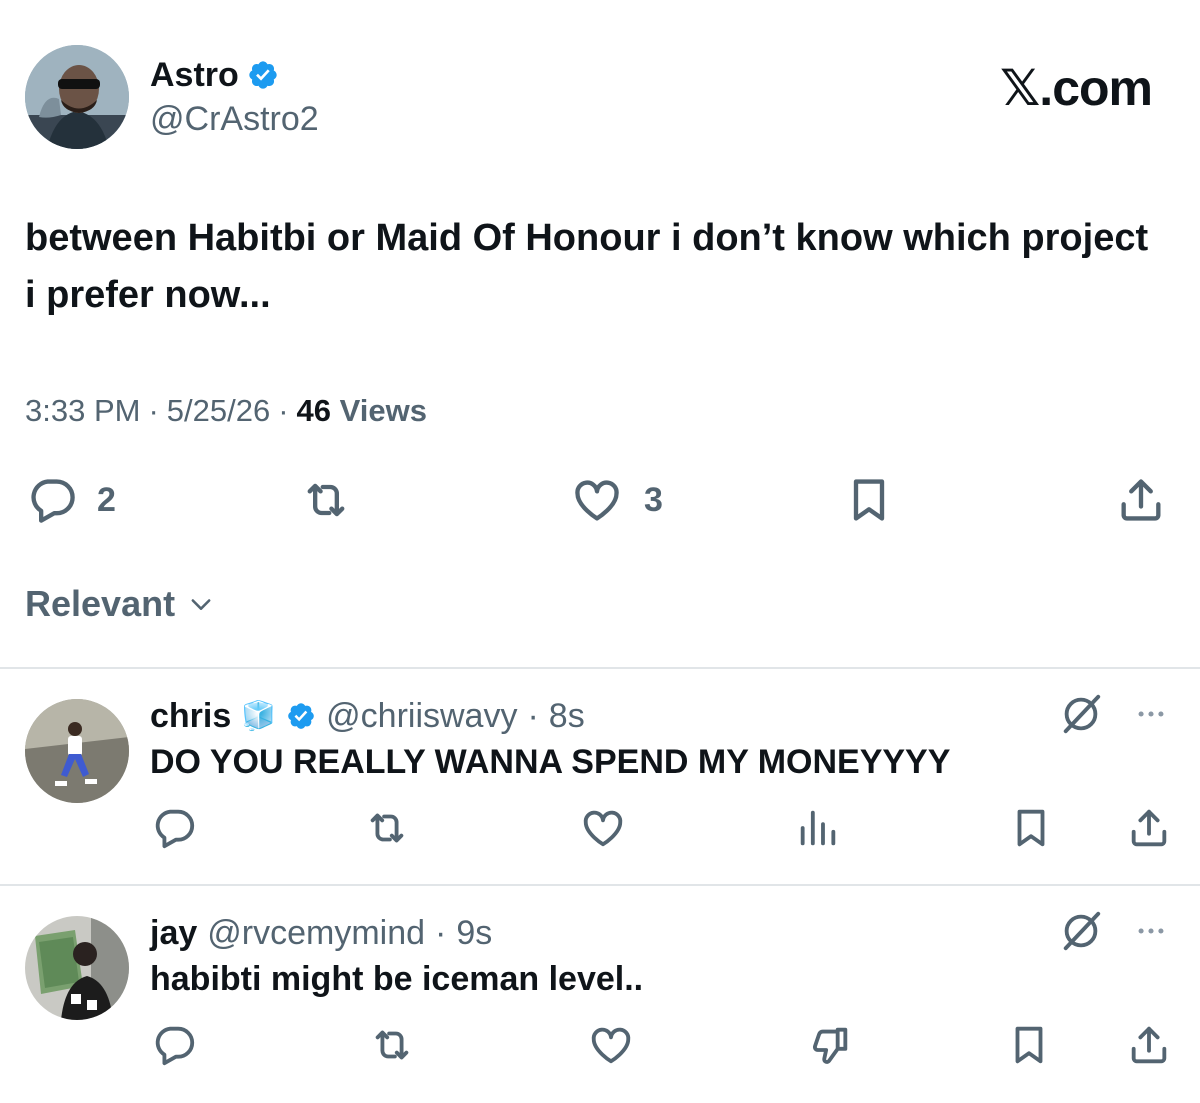 The width and height of the screenshot is (1200, 1103). I want to click on reply-sort-dropdown: Relevant, so click(120, 604).